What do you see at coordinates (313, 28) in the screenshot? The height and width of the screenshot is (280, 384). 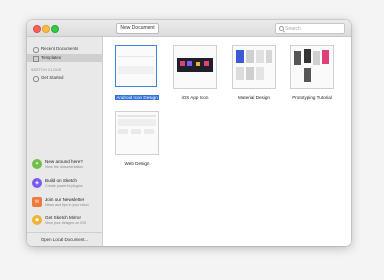 I see `search-input` at bounding box center [313, 28].